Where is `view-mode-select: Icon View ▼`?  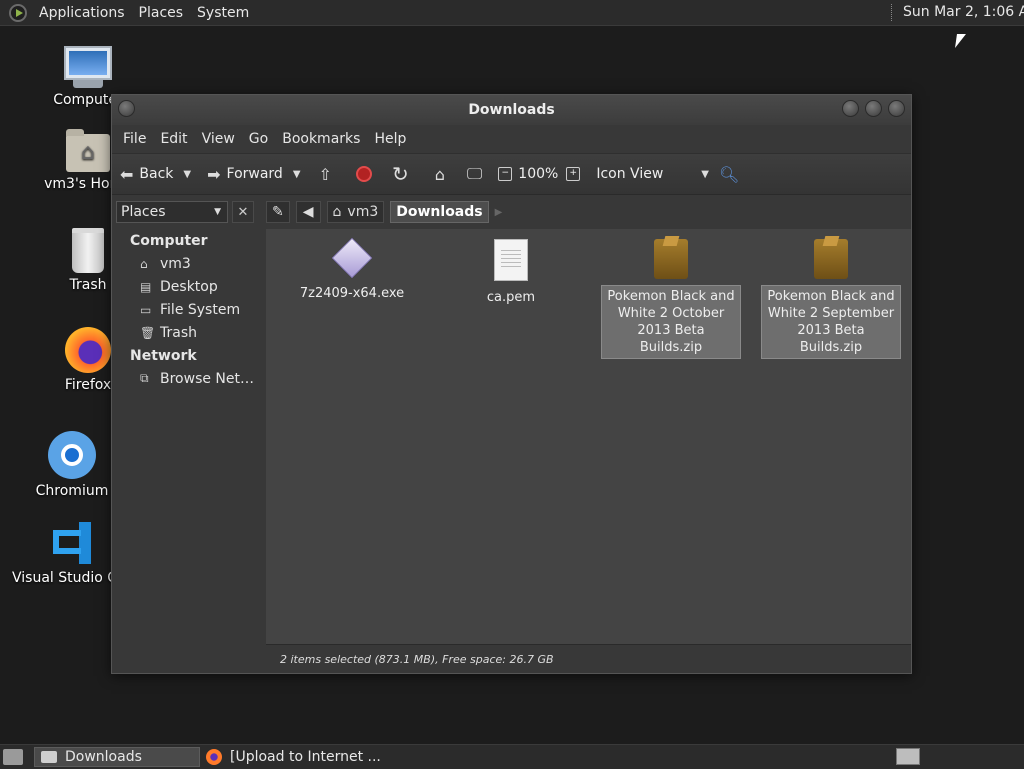 view-mode-select: Icon View ▼ is located at coordinates (652, 174).